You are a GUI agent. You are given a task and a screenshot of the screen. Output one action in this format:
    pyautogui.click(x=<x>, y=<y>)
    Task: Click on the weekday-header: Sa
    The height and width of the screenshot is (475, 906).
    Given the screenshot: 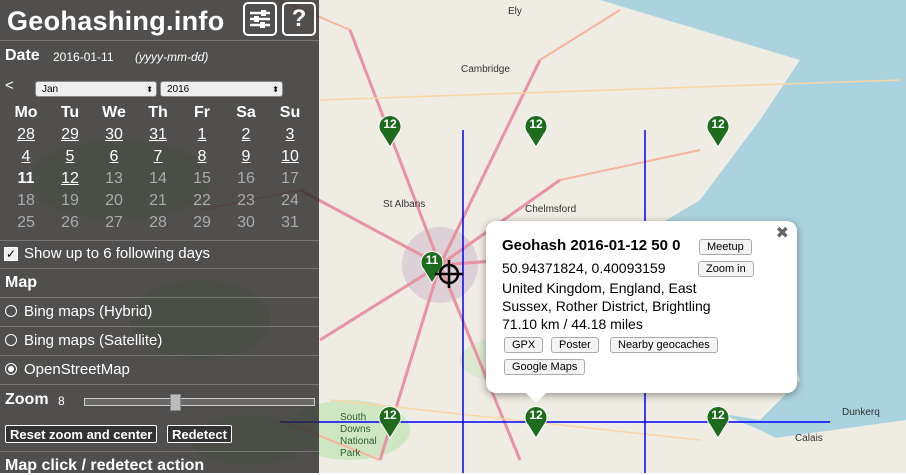 What is the action you would take?
    pyautogui.click(x=246, y=112)
    